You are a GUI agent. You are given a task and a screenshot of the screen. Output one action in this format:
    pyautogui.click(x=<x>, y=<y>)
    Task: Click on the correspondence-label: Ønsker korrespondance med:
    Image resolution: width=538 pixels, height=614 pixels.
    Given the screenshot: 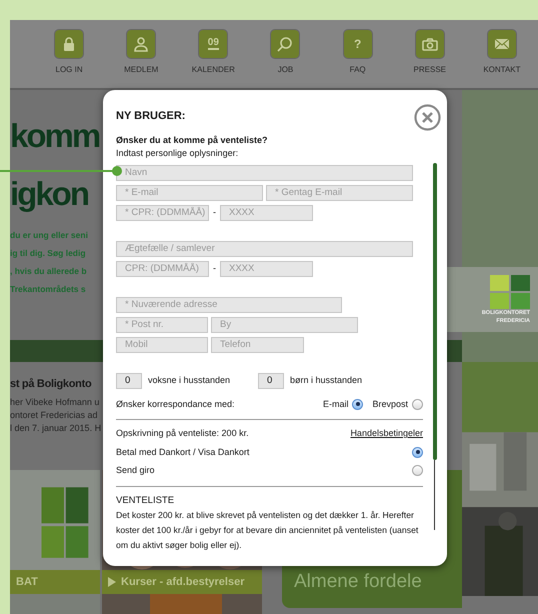 What is the action you would take?
    pyautogui.click(x=175, y=404)
    